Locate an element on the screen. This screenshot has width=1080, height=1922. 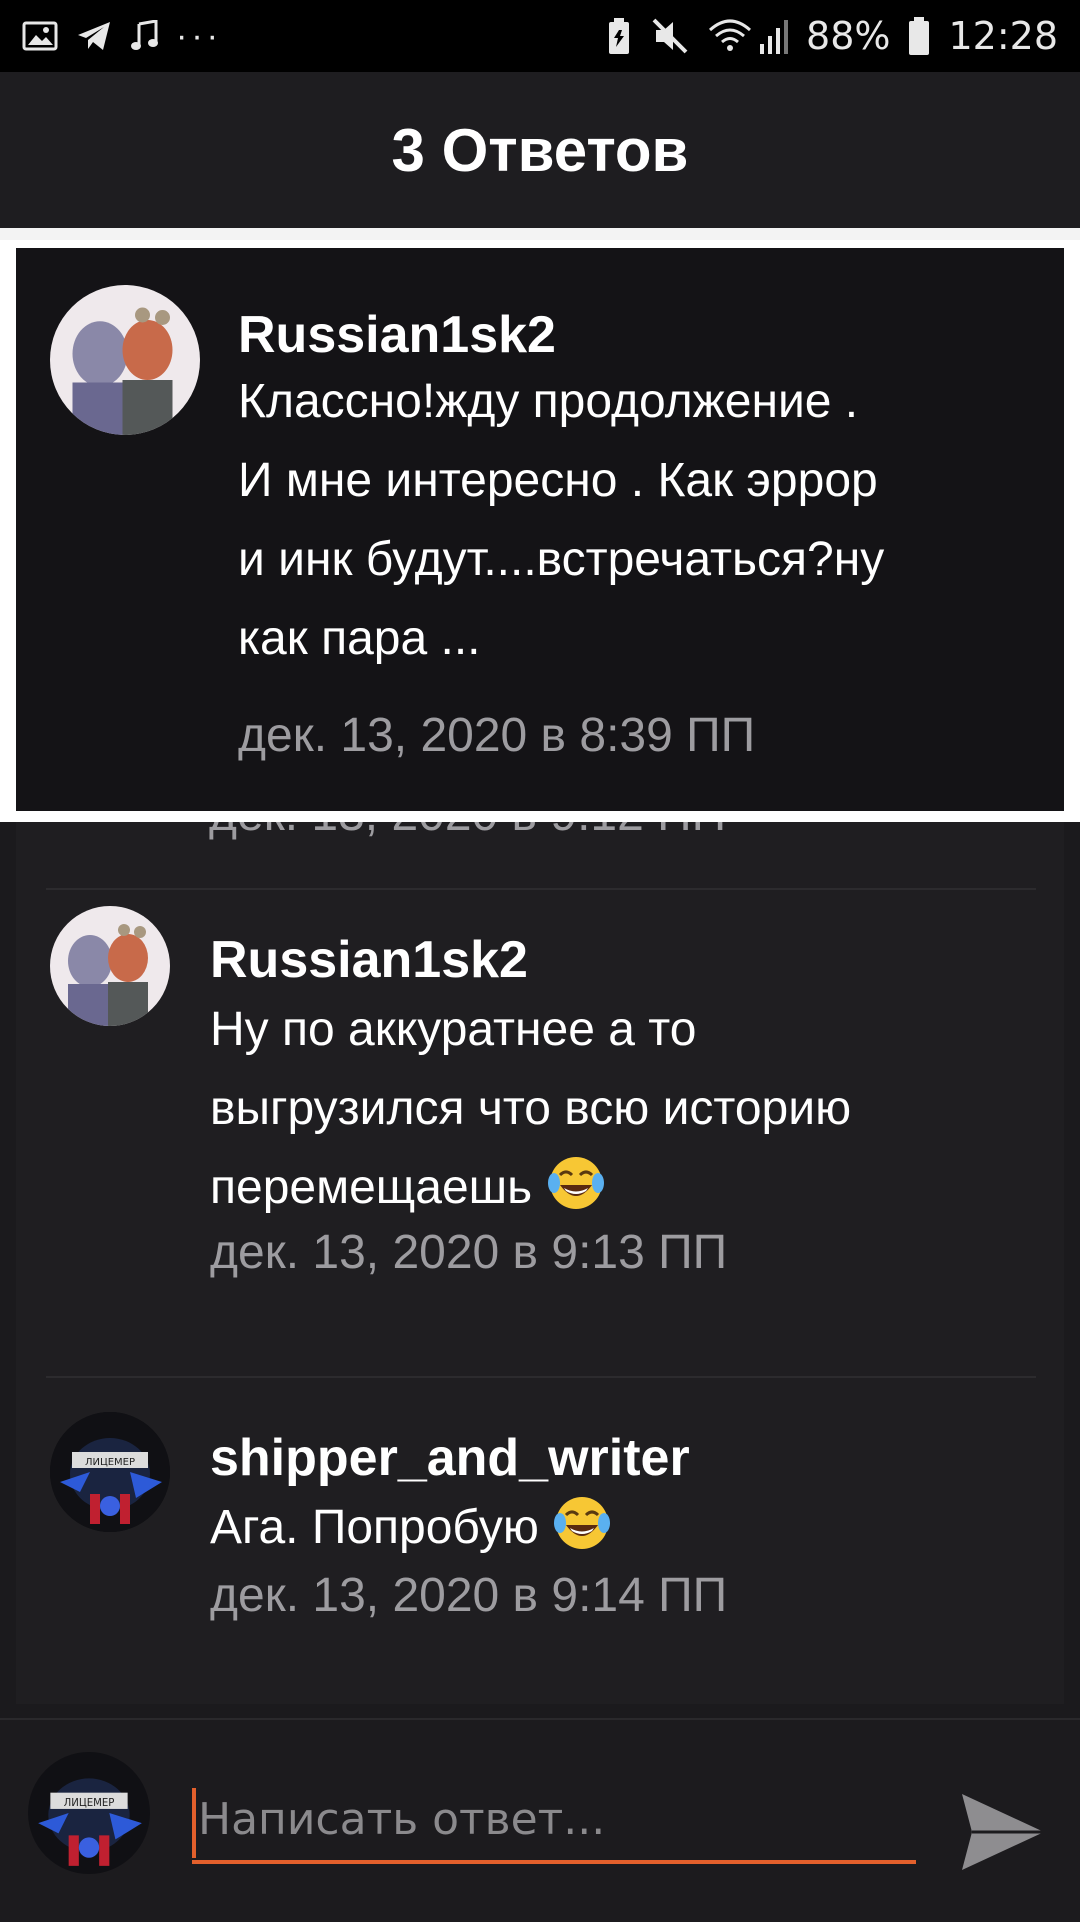
comment-line: Ага. Попробую is located at coordinates (610, 1527).